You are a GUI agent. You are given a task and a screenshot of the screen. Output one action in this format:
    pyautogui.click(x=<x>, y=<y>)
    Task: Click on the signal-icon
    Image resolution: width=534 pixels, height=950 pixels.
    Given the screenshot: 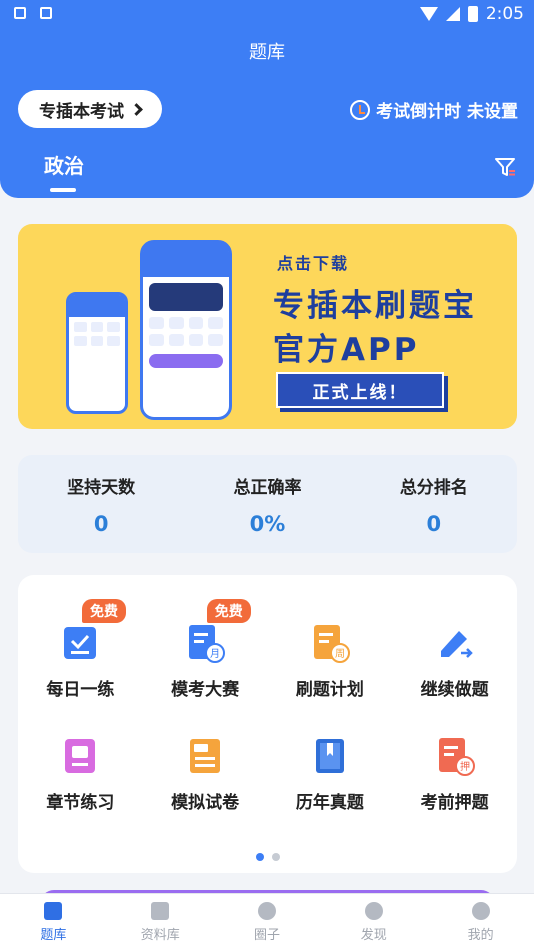 What is the action you would take?
    pyautogui.click(x=452, y=14)
    